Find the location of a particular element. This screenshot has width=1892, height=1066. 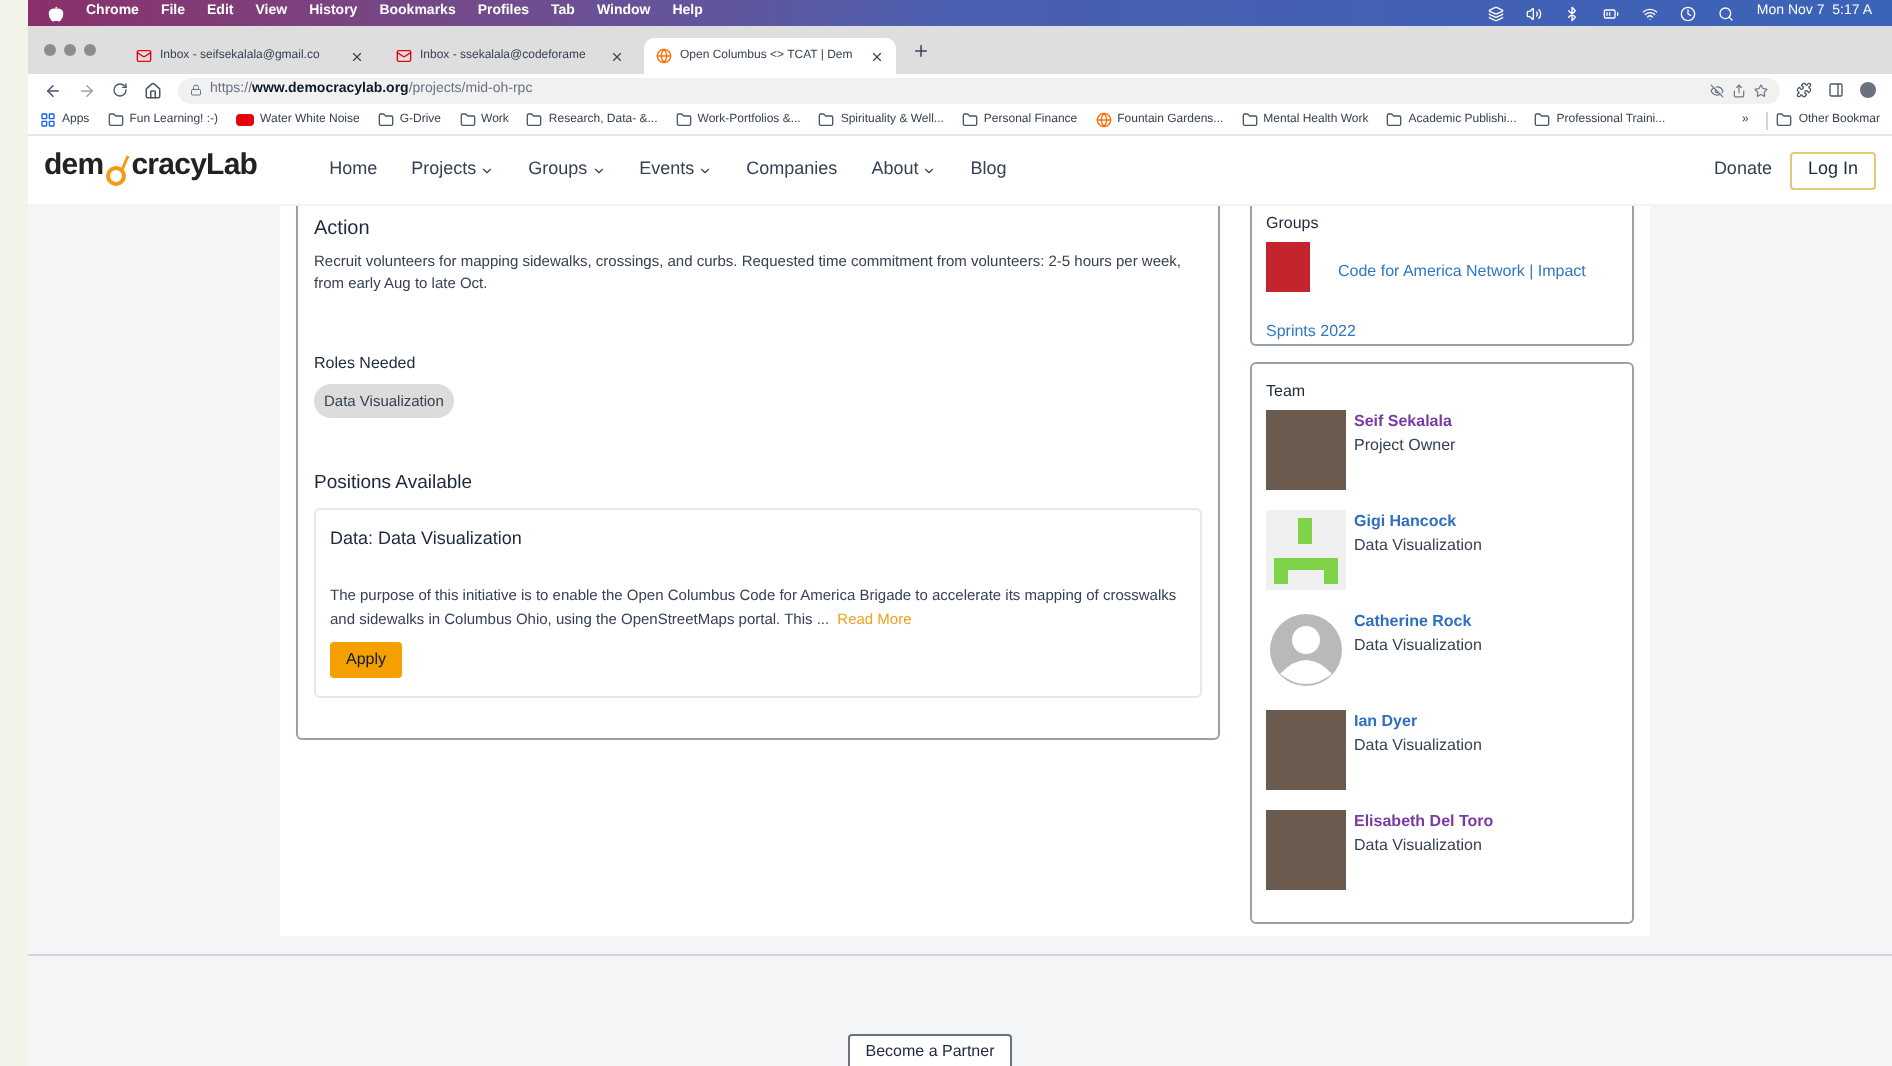

member-name-link: Catherine Rock is located at coordinates (1418, 622).